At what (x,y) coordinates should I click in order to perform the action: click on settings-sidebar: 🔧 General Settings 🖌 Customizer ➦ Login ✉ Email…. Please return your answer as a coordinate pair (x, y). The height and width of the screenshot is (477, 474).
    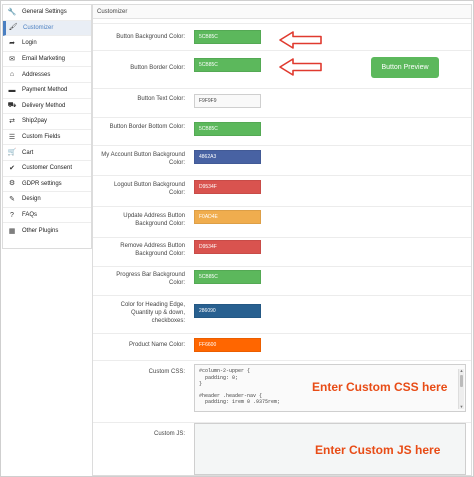
    Looking at the image, I should click on (47, 126).